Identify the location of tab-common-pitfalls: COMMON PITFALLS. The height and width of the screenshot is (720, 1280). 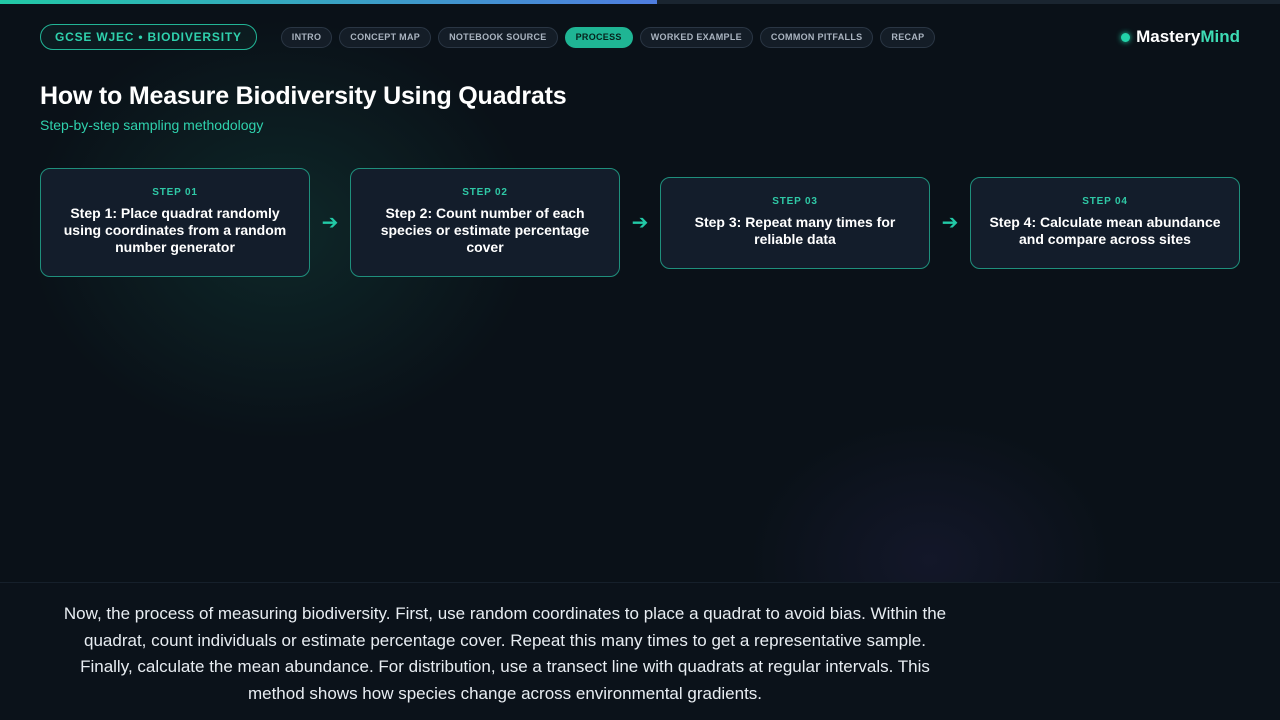
(816, 37).